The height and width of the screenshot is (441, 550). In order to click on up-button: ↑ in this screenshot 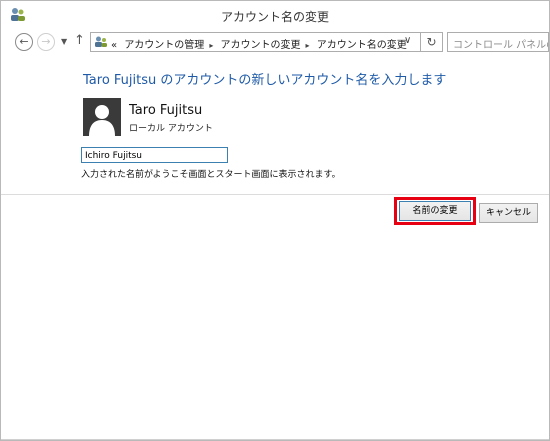, I will do `click(79, 40)`.